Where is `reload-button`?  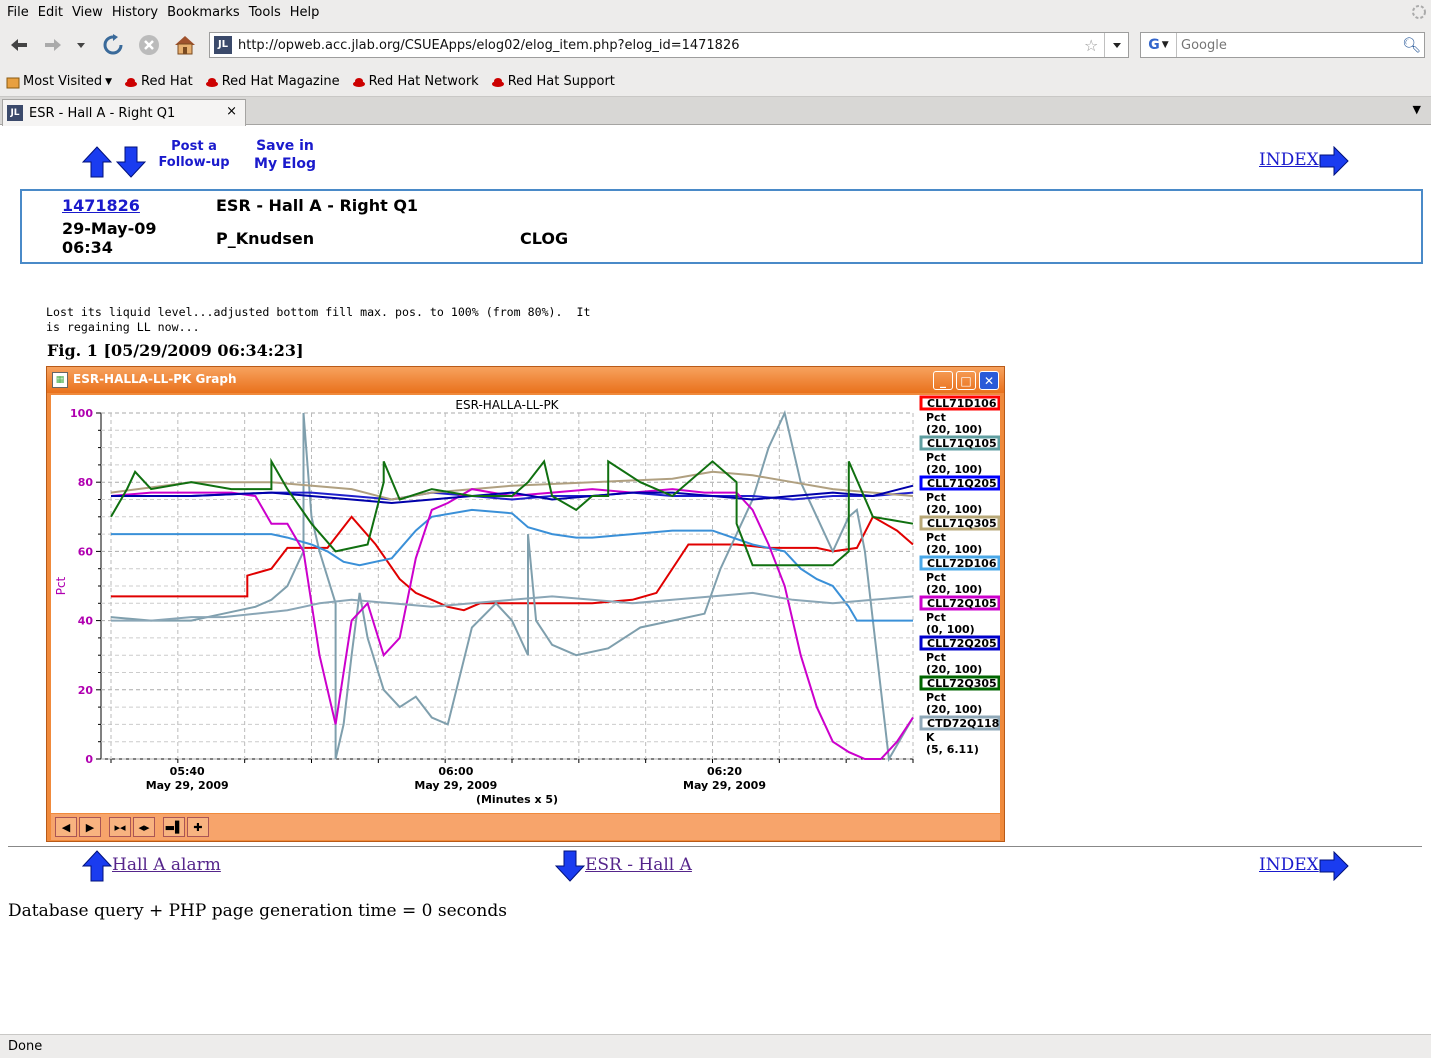
reload-button is located at coordinates (113, 45).